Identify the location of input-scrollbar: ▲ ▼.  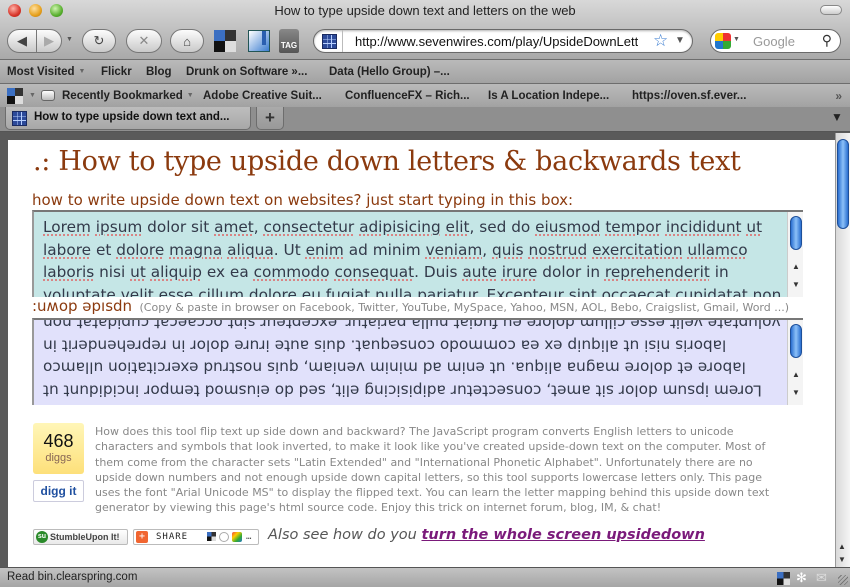
(795, 254).